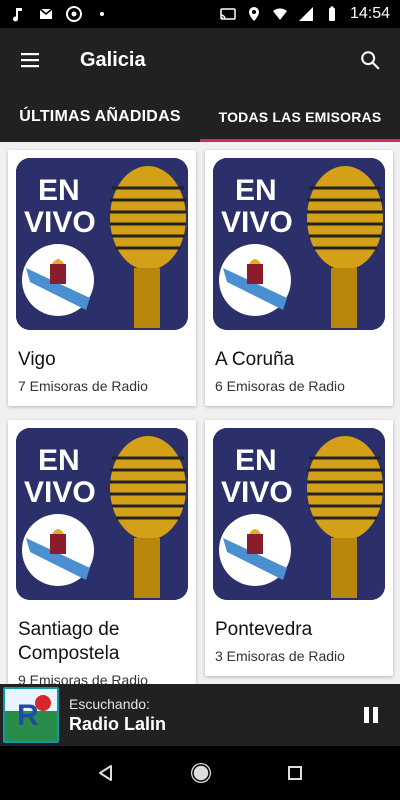 This screenshot has width=400, height=800. I want to click on card-title: Vigo, so click(37, 359).